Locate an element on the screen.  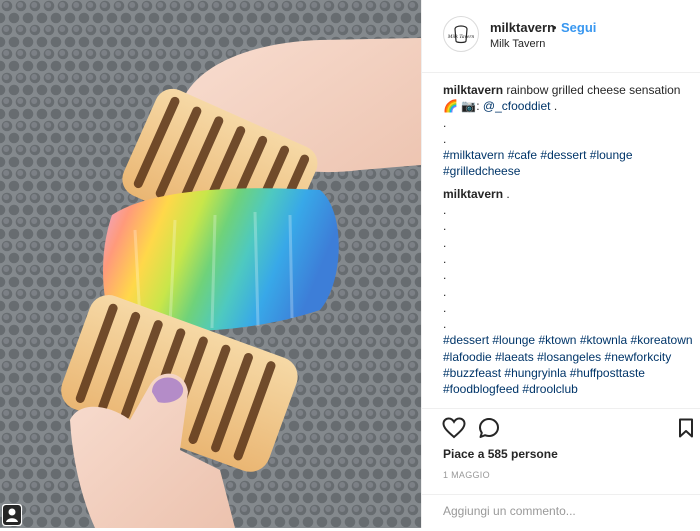
hashtag-link: #huffposttaste is located at coordinates (607, 373).